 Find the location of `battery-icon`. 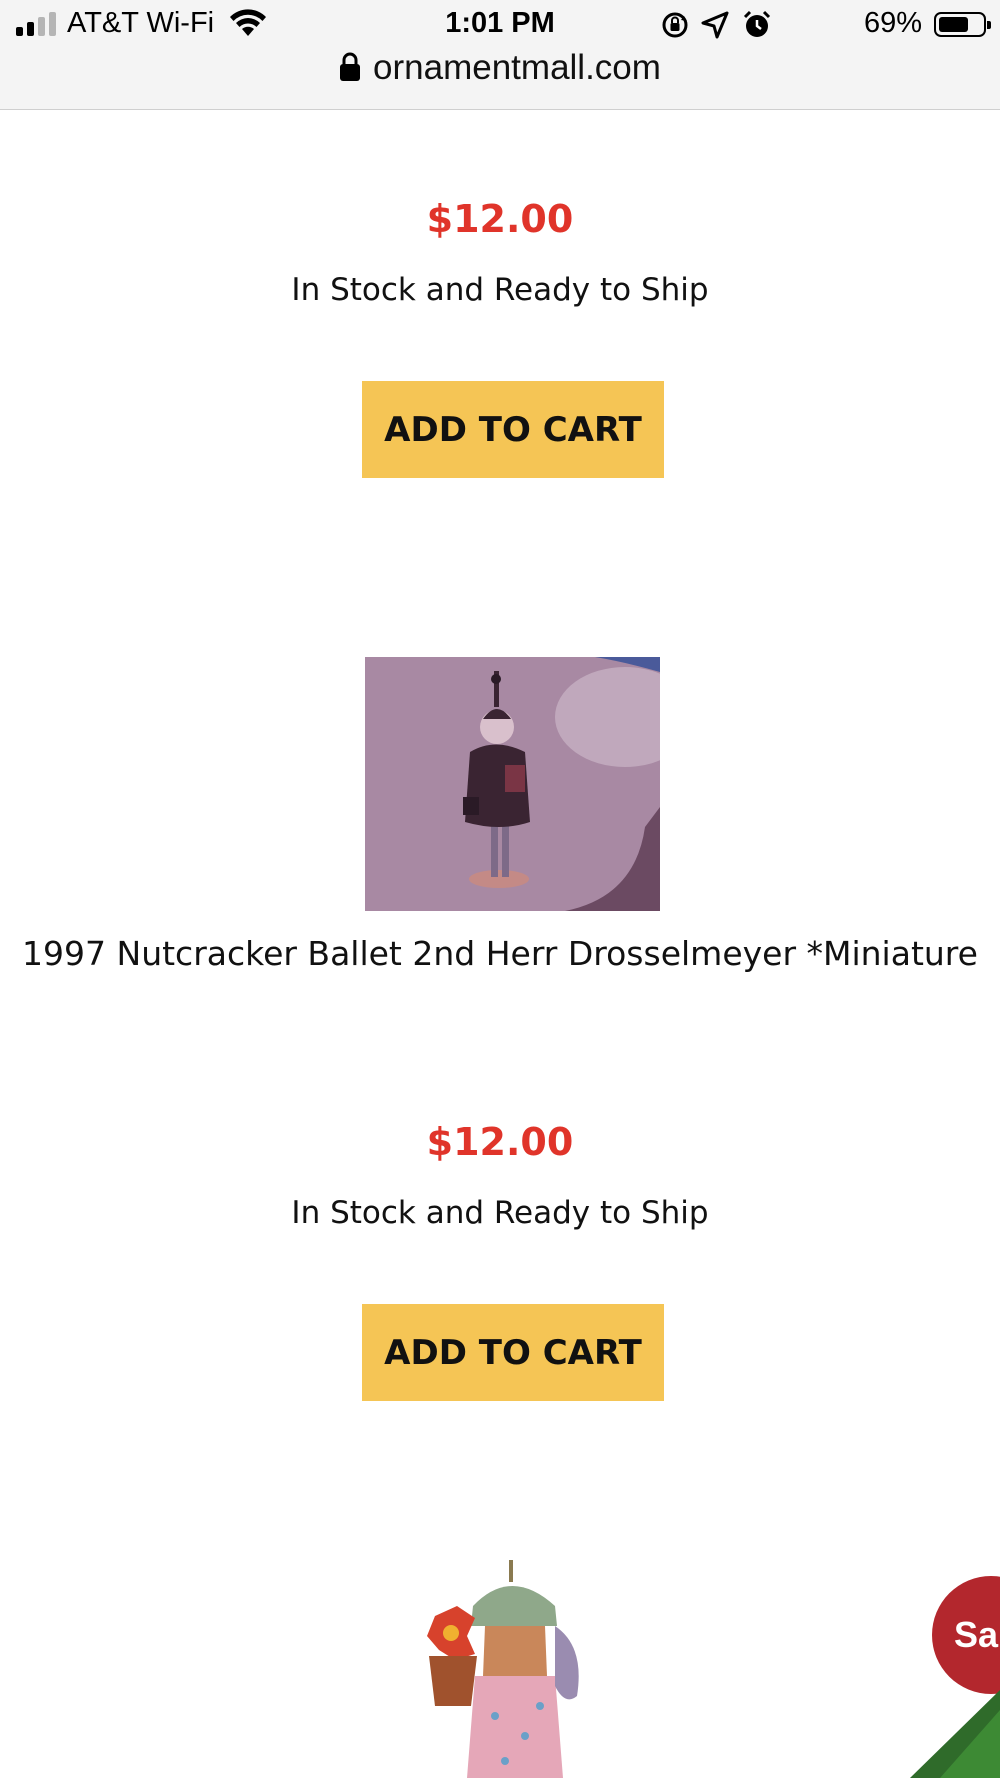

battery-icon is located at coordinates (962, 24).